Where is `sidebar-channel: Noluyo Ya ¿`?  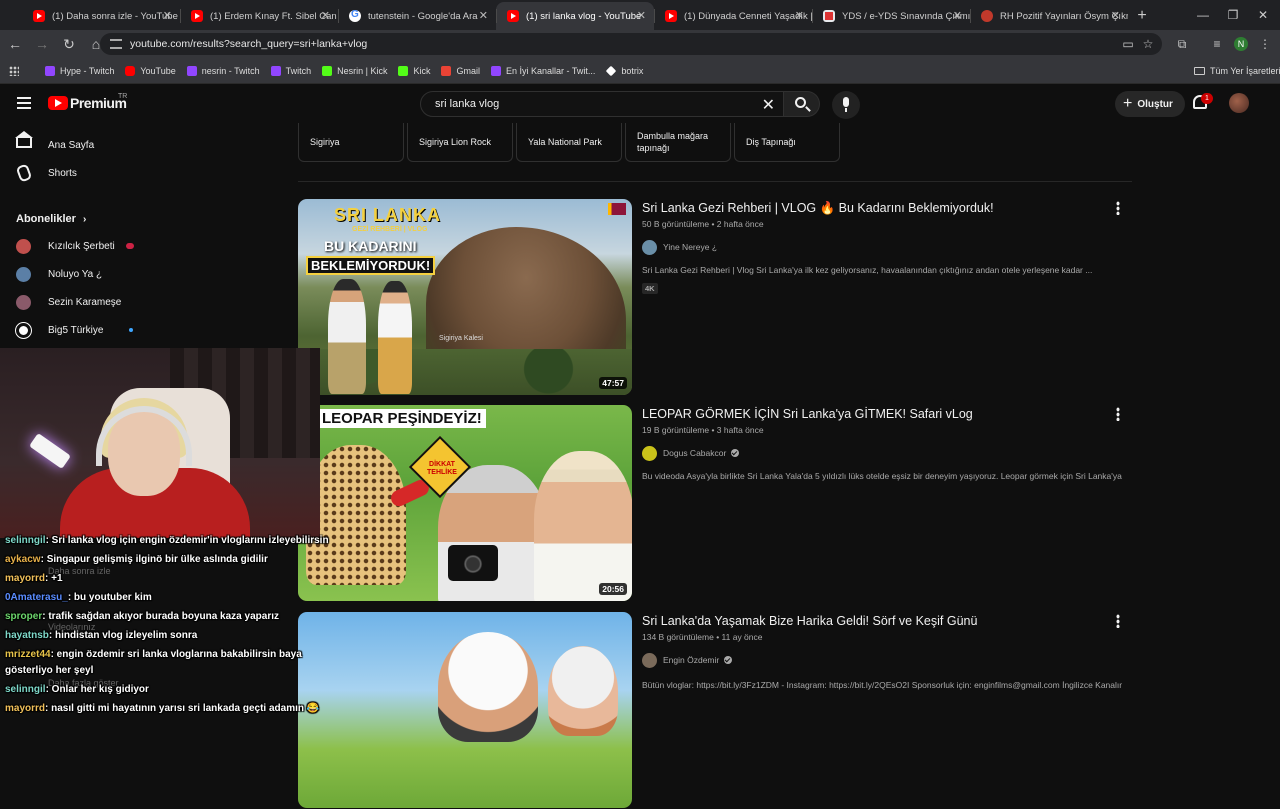 sidebar-channel: Noluyo Ya ¿ is located at coordinates (76, 274).